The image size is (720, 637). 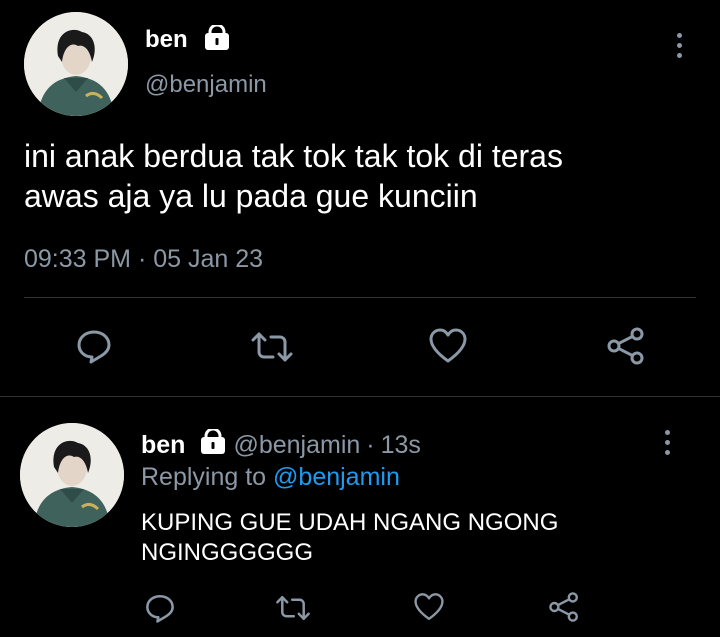 What do you see at coordinates (293, 156) in the screenshot?
I see `tweet-text-line-1: ini anak berdua tak tok tak tok di teras` at bounding box center [293, 156].